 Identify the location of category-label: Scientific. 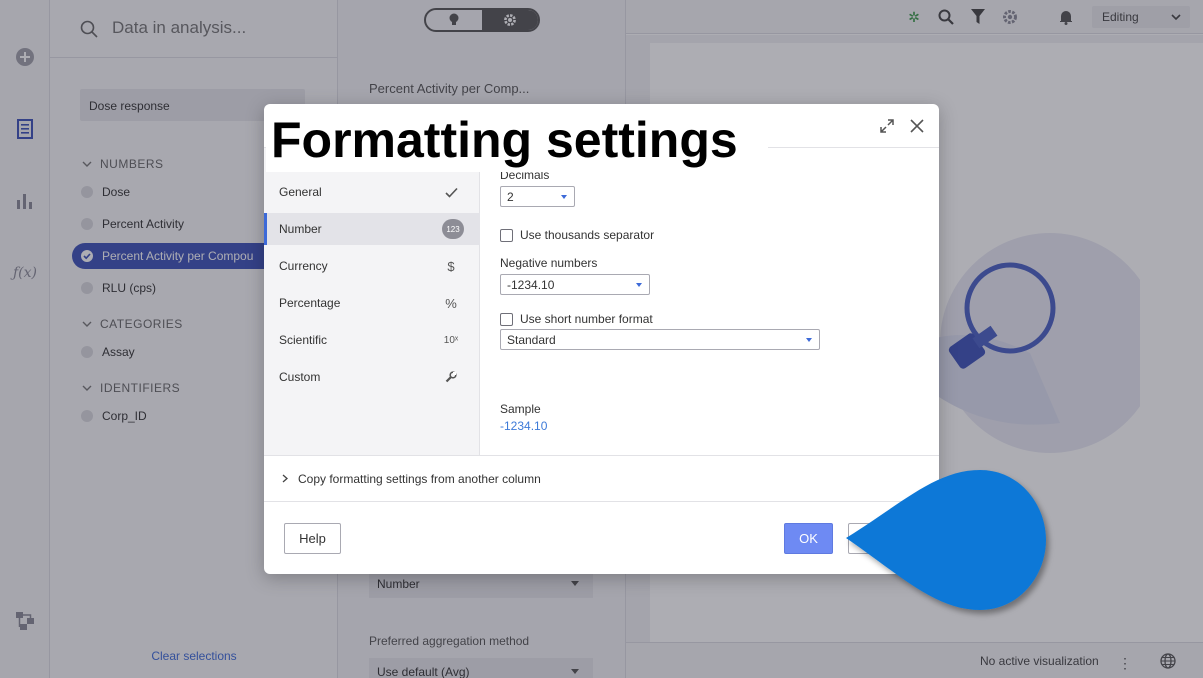
(303, 340).